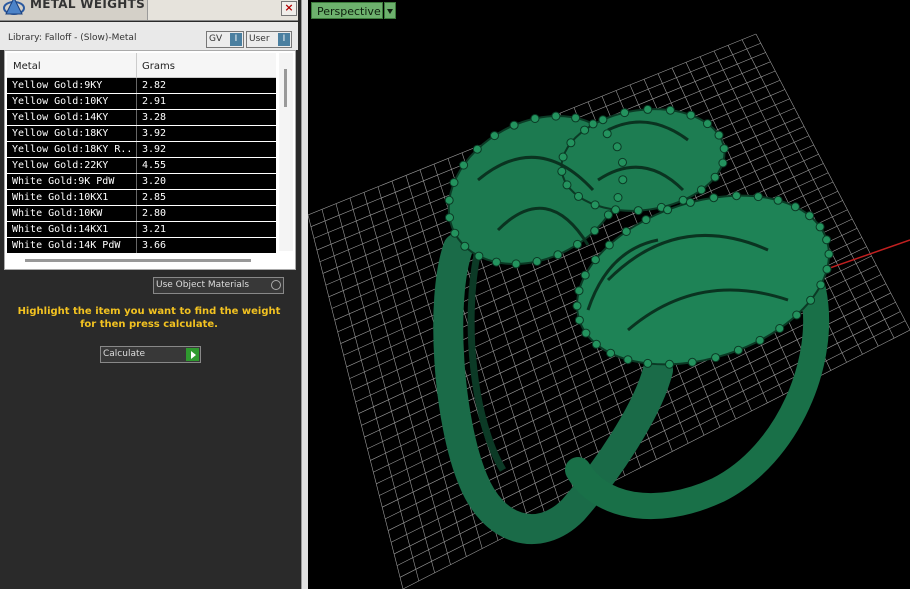 This screenshot has height=589, width=910. I want to click on calculate-arrow-icon, so click(192, 354).